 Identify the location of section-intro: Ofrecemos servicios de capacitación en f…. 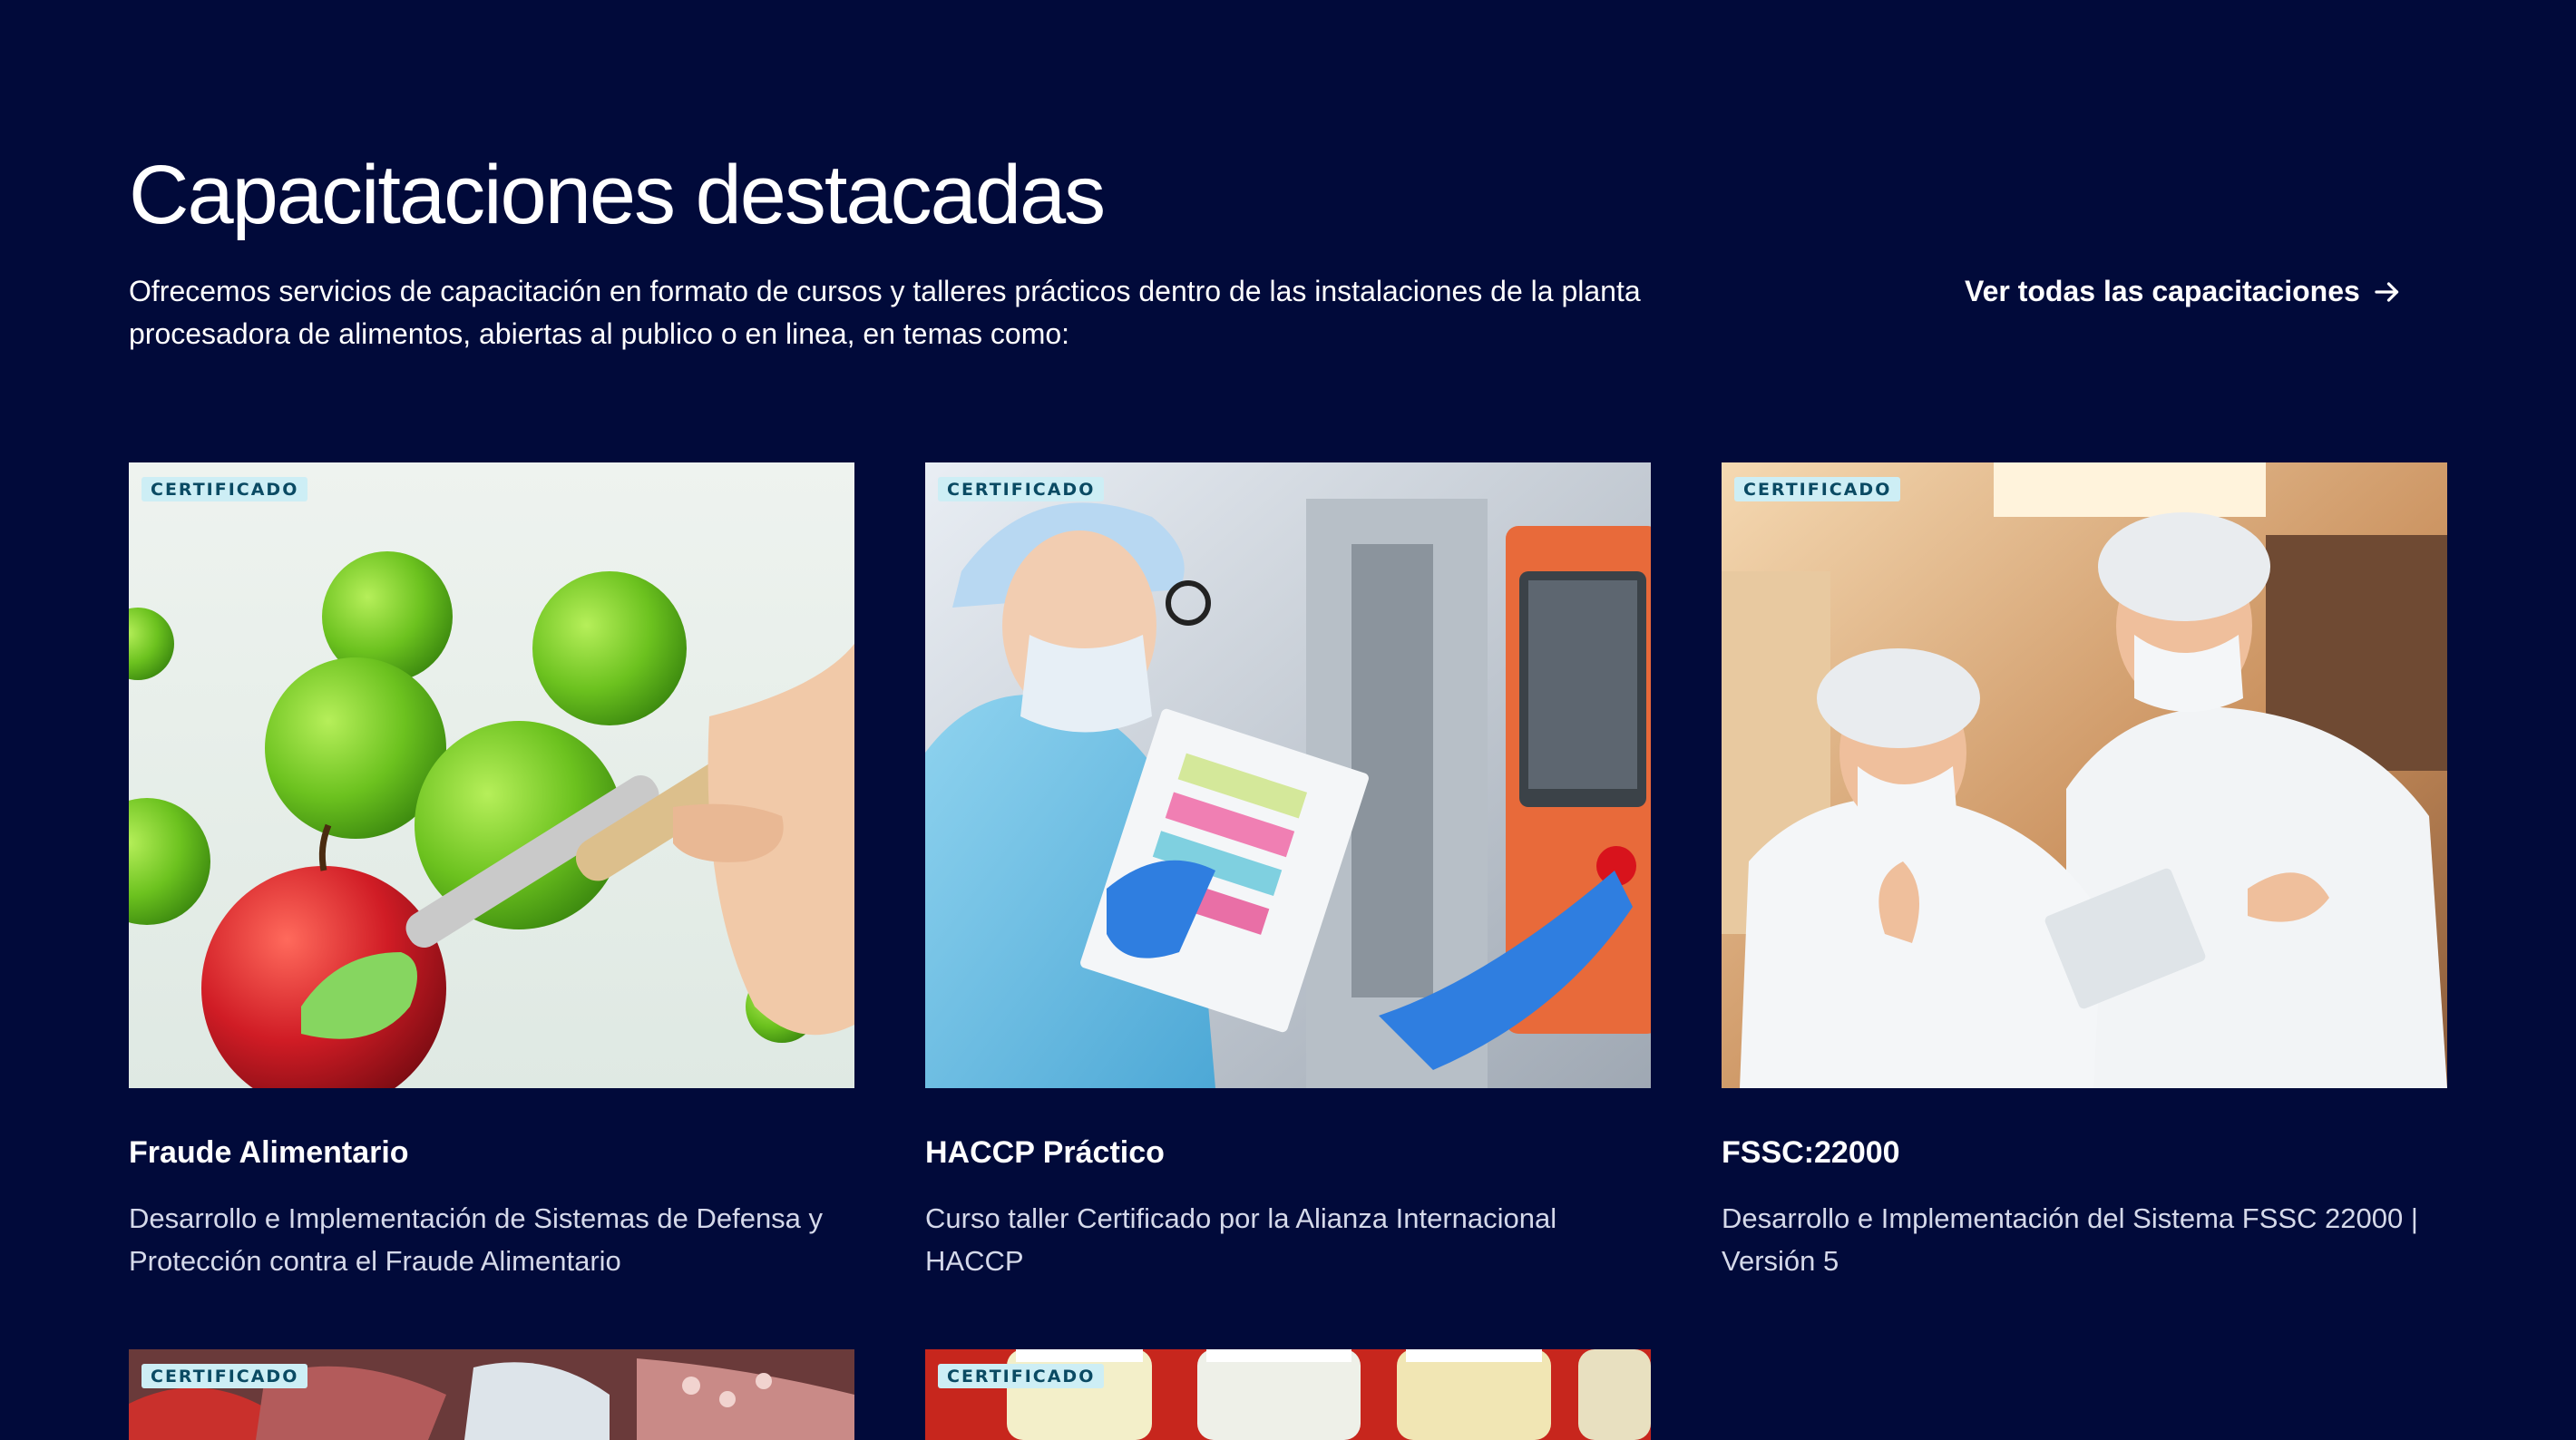
(885, 313).